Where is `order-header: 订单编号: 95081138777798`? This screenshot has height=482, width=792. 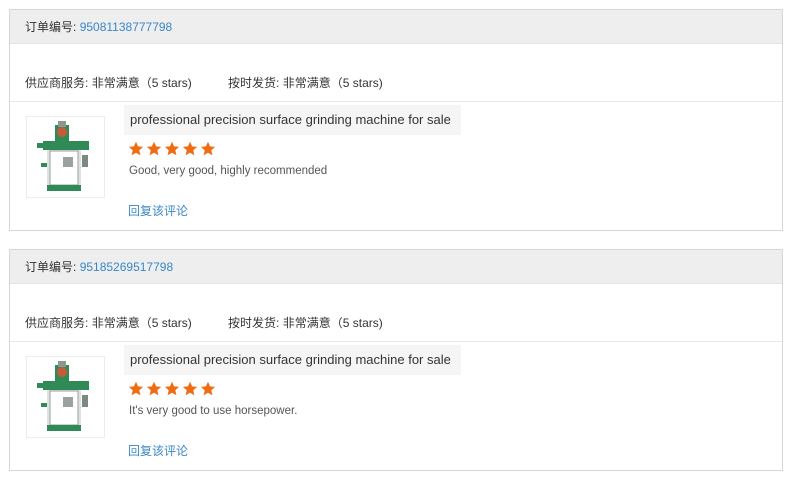
order-header: 订单编号: 95081138777798 is located at coordinates (396, 27).